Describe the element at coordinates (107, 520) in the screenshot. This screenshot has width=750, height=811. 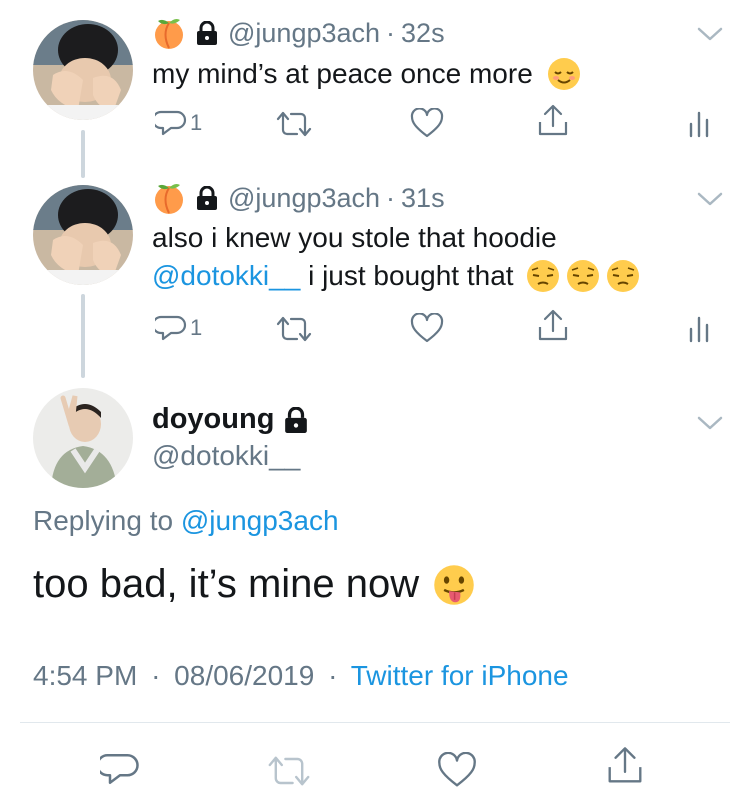
I see `replying-prefix: Replying to` at that location.